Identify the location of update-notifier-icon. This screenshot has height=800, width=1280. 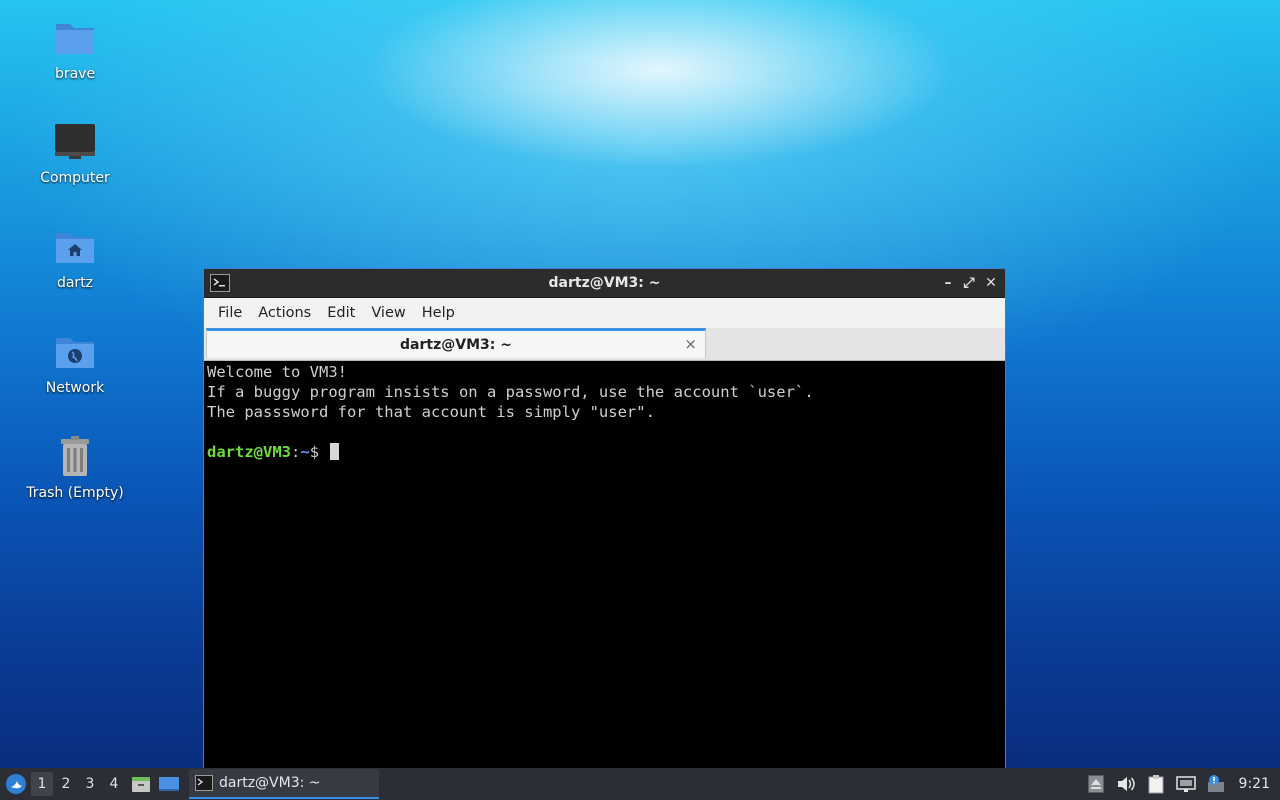
(1215, 783).